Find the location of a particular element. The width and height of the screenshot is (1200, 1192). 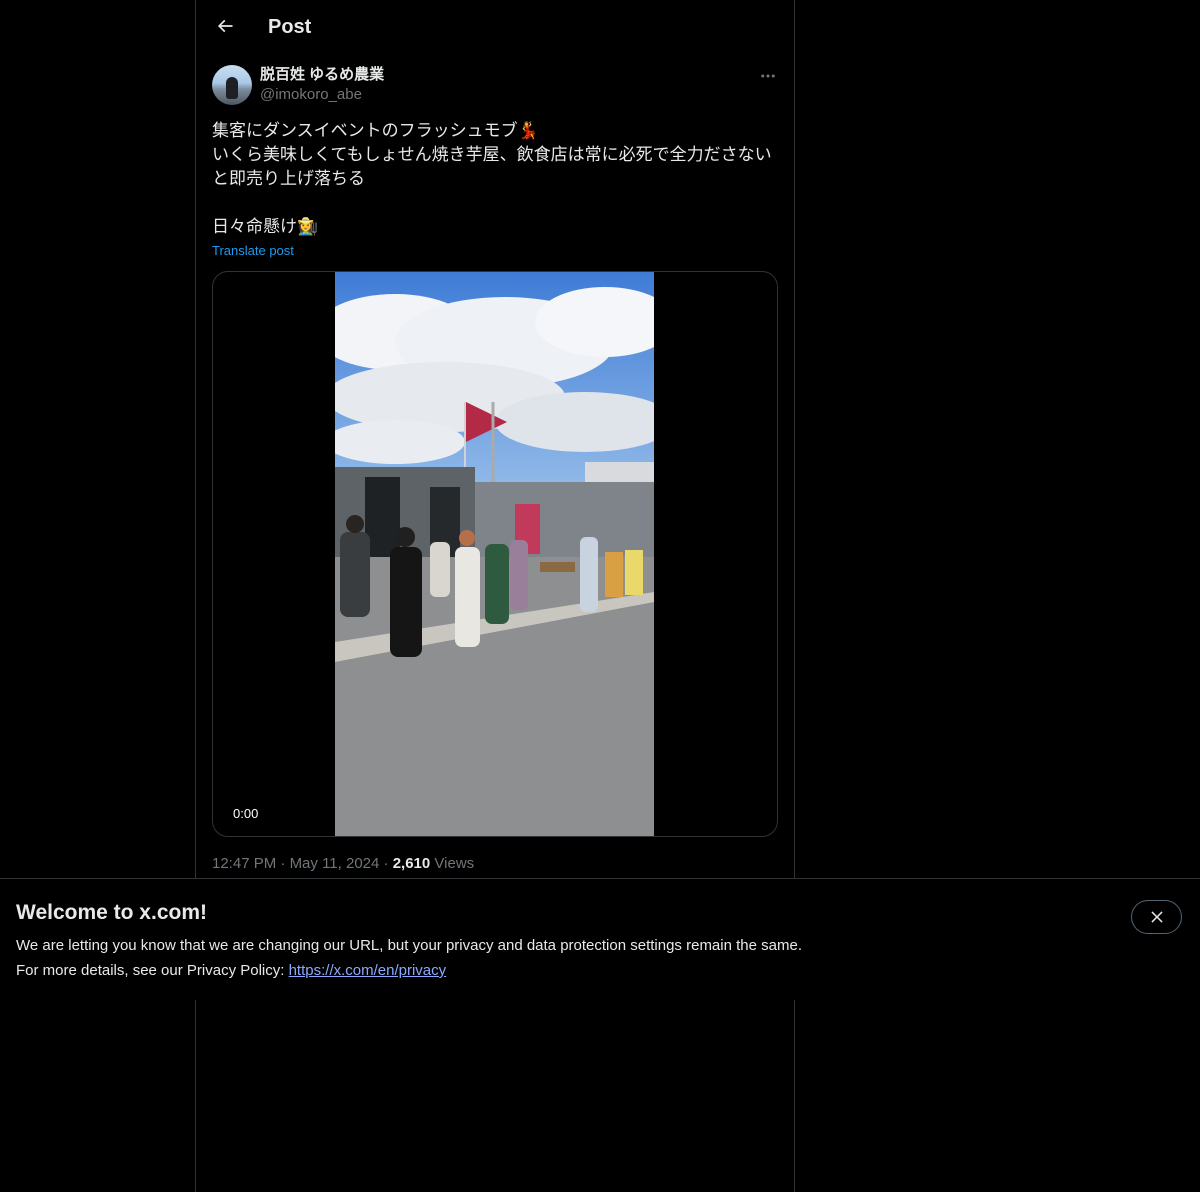

author-handle: @imokoro_abe is located at coordinates (311, 95).